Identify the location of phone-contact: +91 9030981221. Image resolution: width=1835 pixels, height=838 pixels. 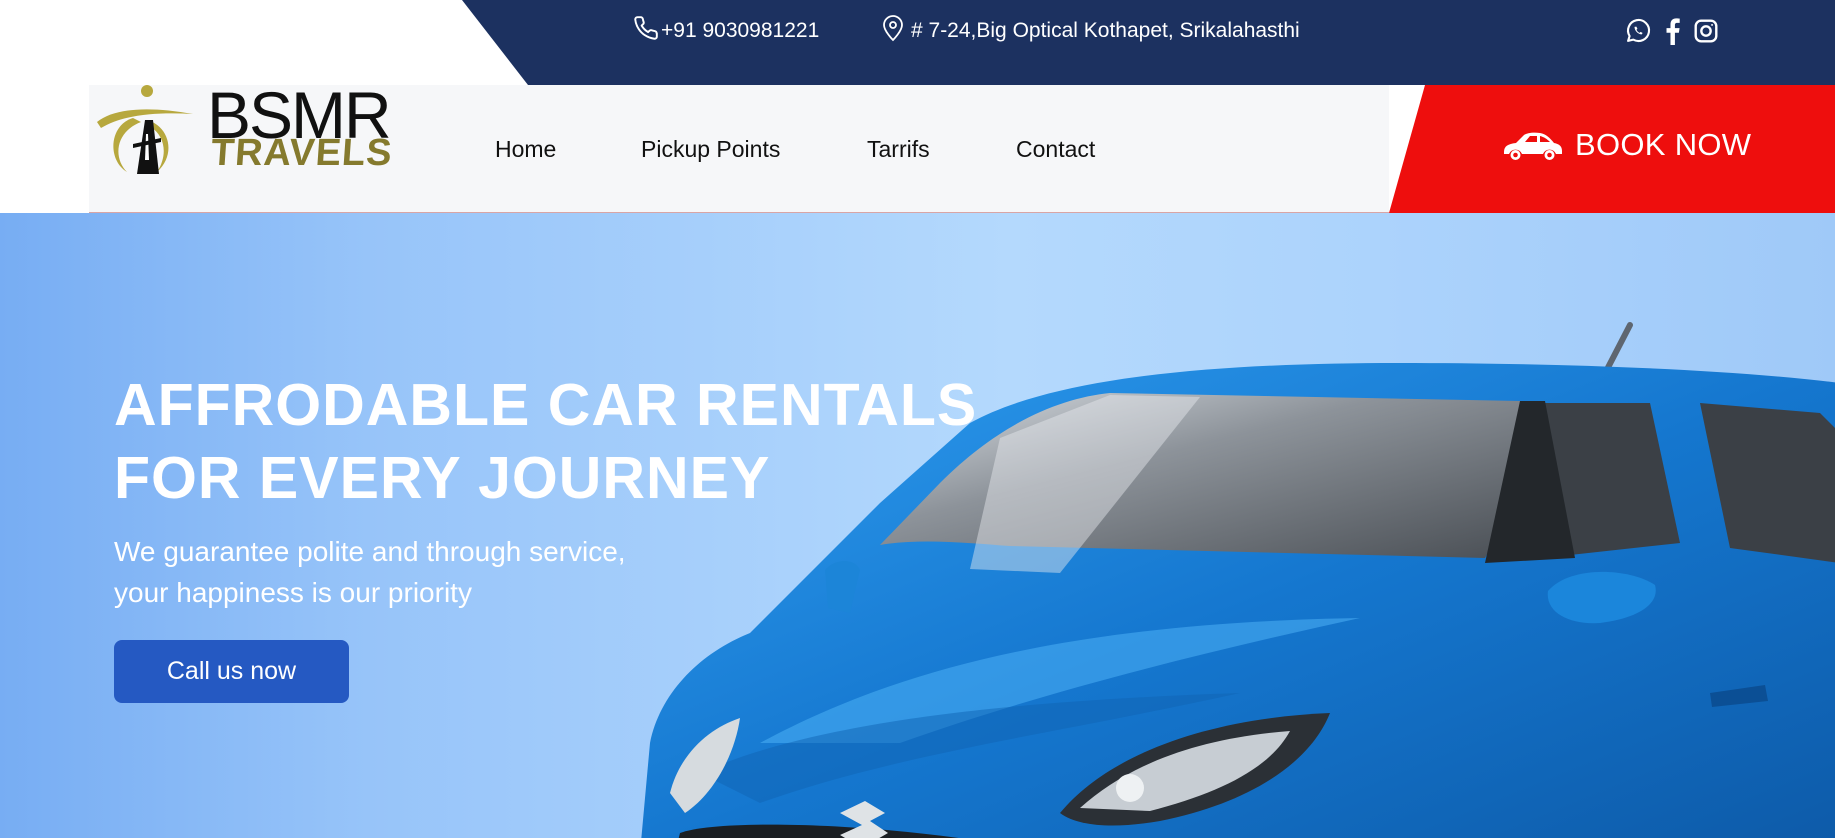
(726, 31).